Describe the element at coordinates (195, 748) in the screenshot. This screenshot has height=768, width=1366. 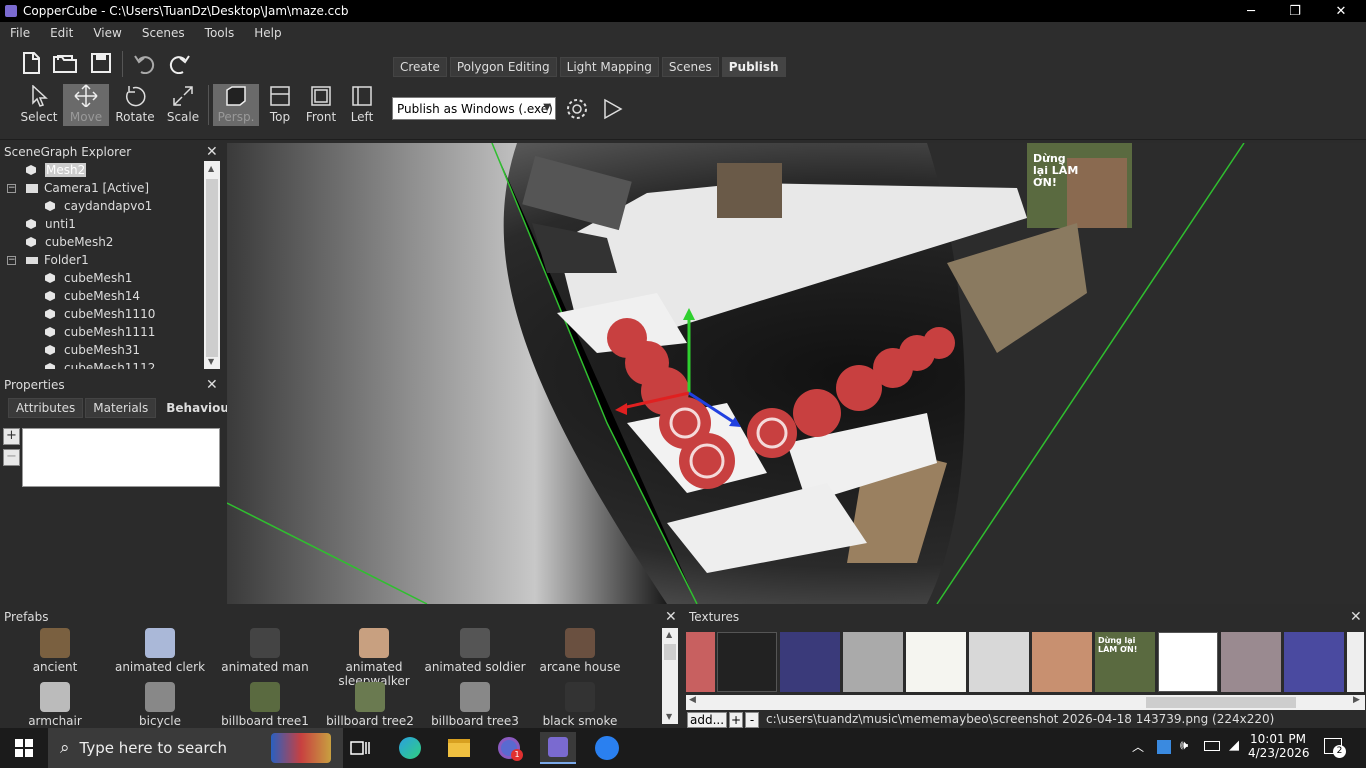
I see `taskbar-search-box: ⌕ Type here to search` at that location.